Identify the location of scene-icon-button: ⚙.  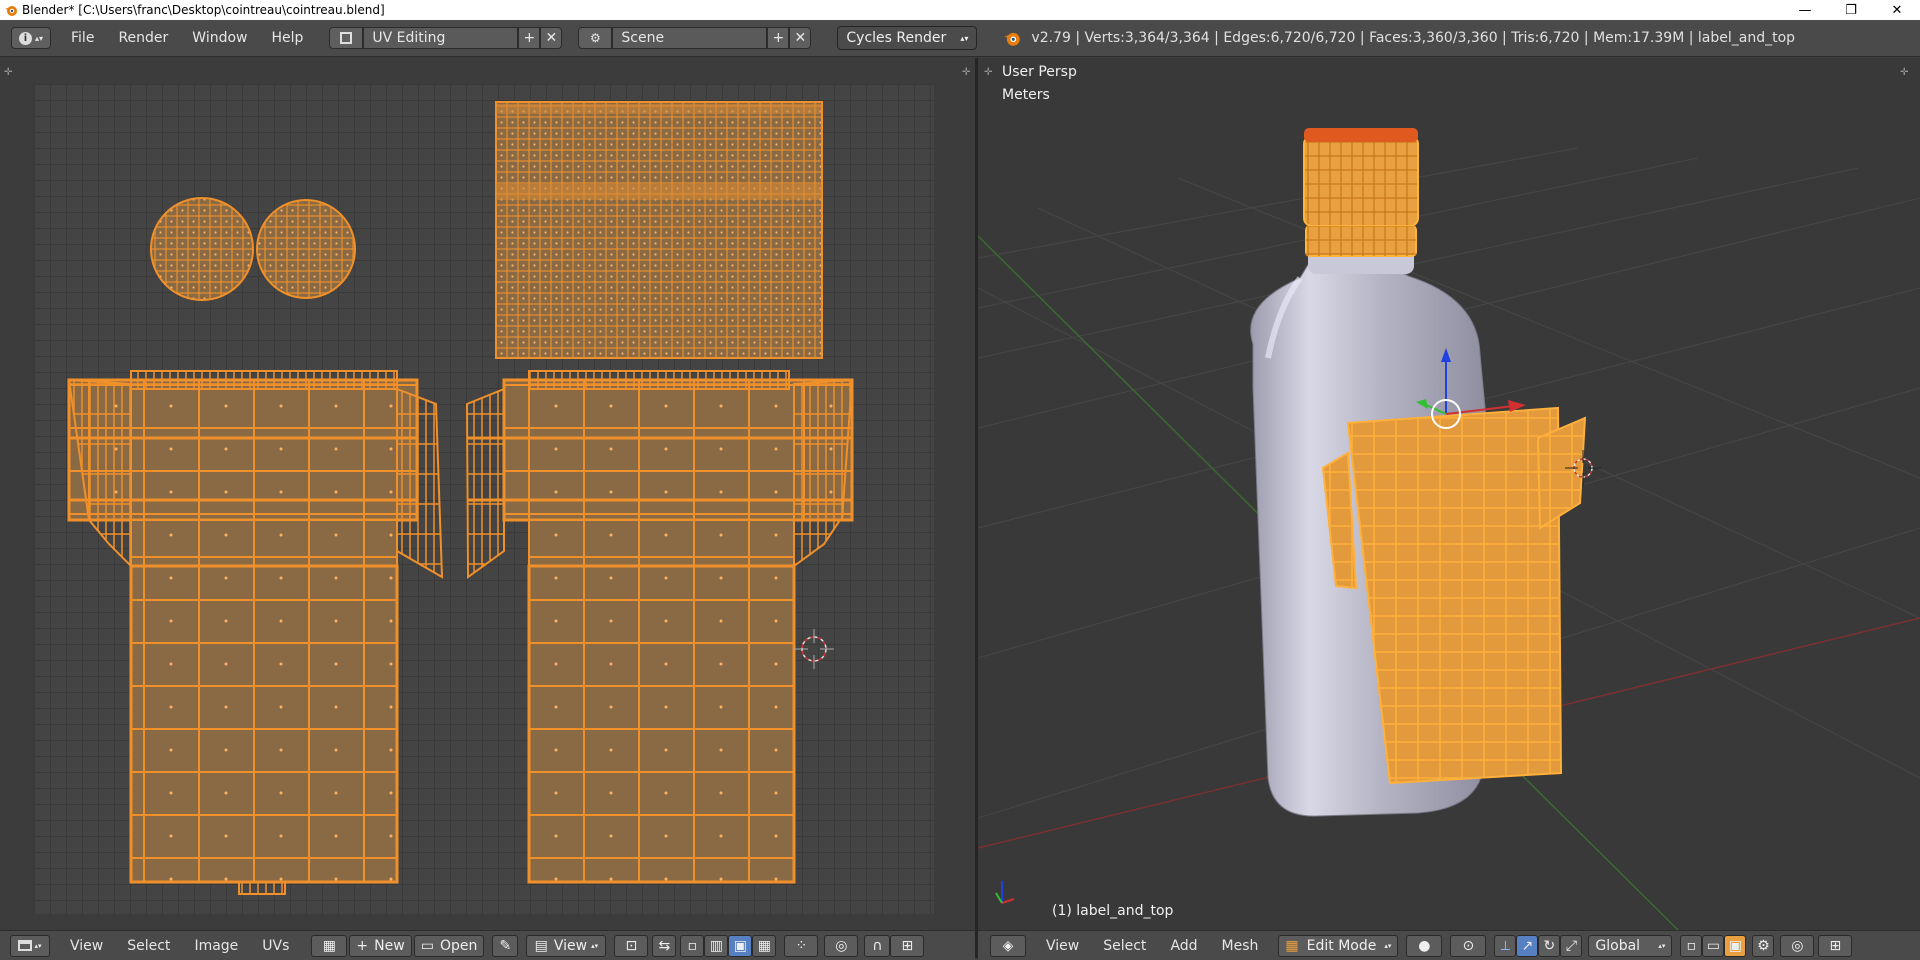
(595, 38).